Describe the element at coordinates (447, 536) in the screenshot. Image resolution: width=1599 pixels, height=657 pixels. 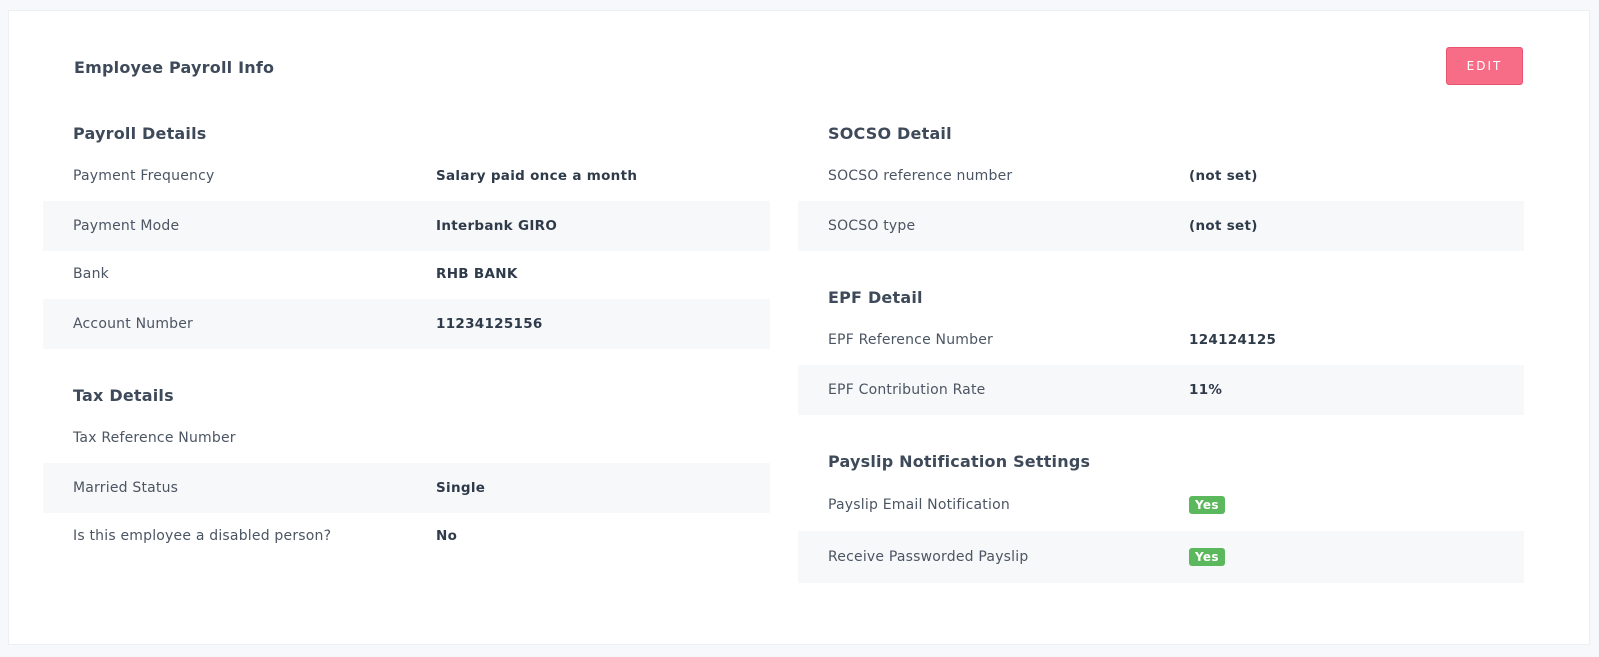
I see `row-value: No` at that location.